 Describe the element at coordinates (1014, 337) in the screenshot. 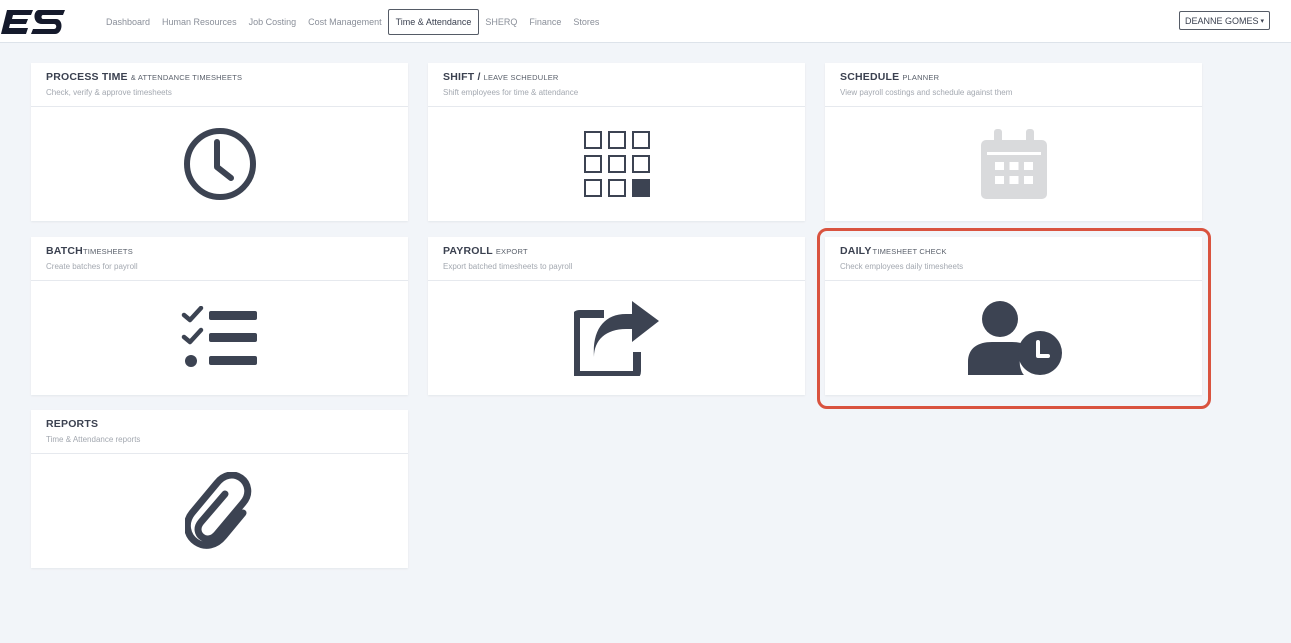

I see `user-clock-icon` at that location.